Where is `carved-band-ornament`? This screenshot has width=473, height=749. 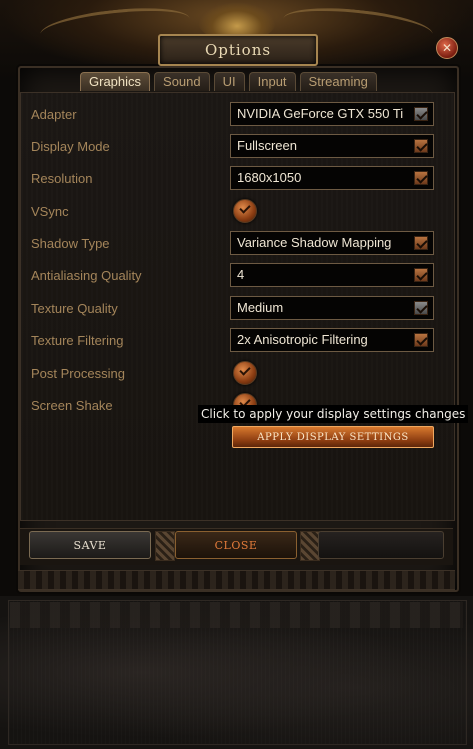
carved-band-ornament is located at coordinates (236, 615).